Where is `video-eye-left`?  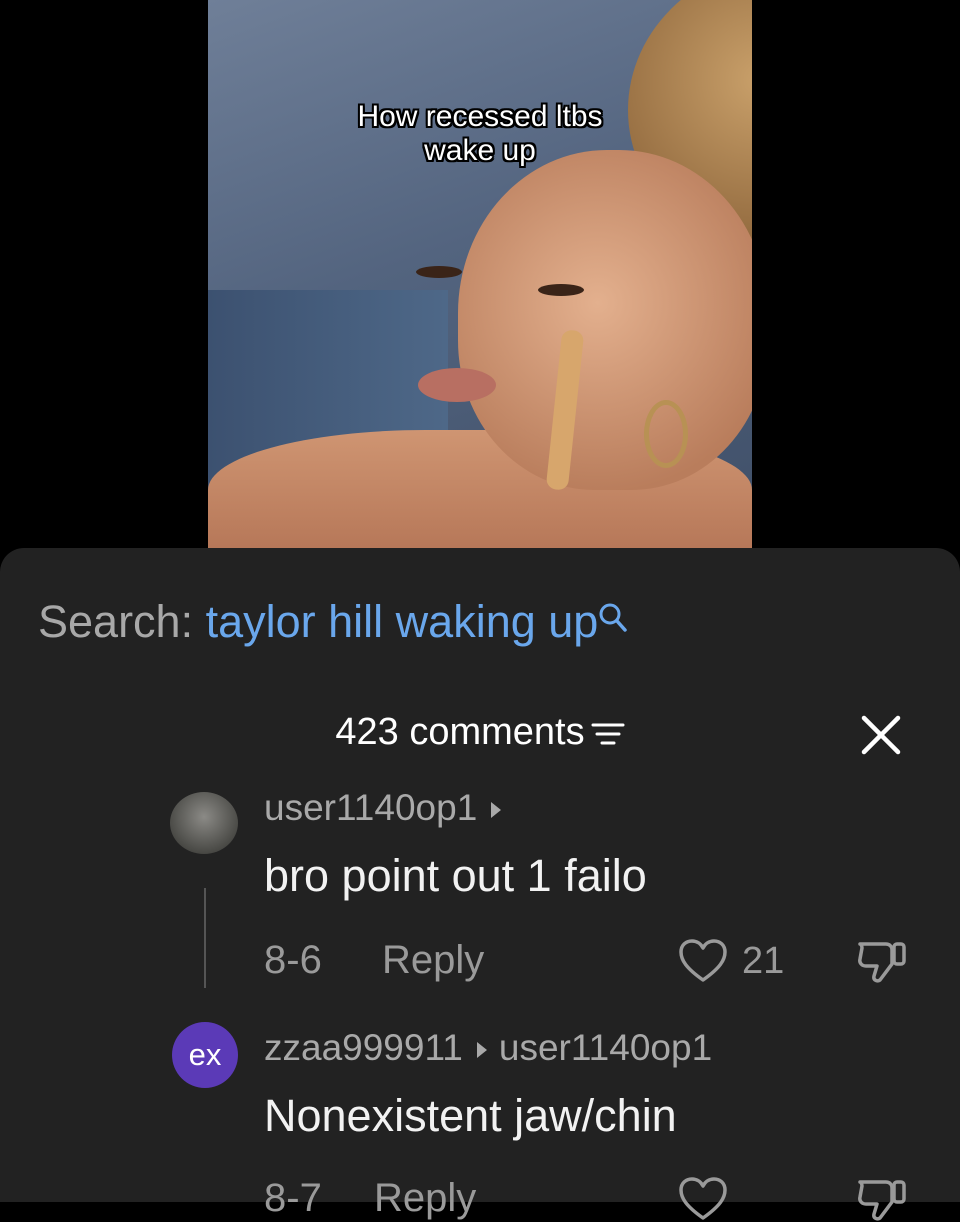 video-eye-left is located at coordinates (439, 272).